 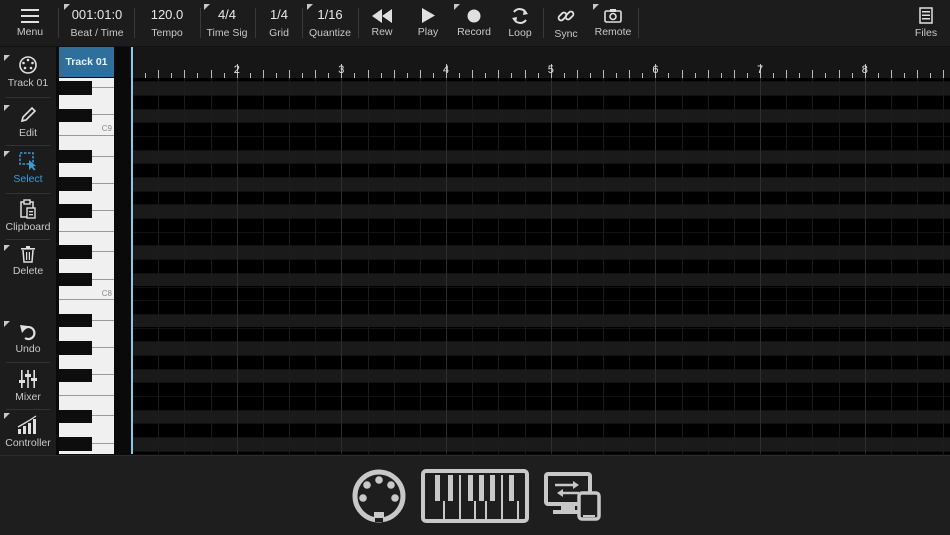 What do you see at coordinates (28, 227) in the screenshot?
I see `sidebar-item-label: Clipboard` at bounding box center [28, 227].